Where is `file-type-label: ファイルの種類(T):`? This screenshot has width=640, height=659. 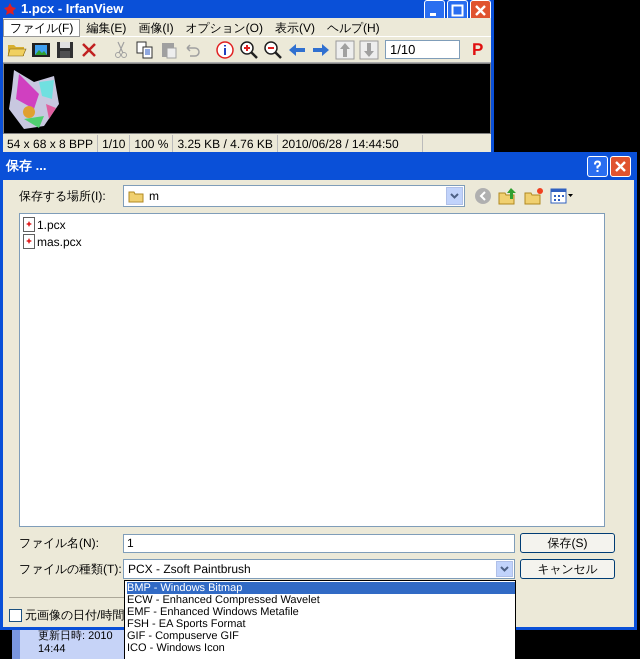 file-type-label: ファイルの種類(T): is located at coordinates (71, 569).